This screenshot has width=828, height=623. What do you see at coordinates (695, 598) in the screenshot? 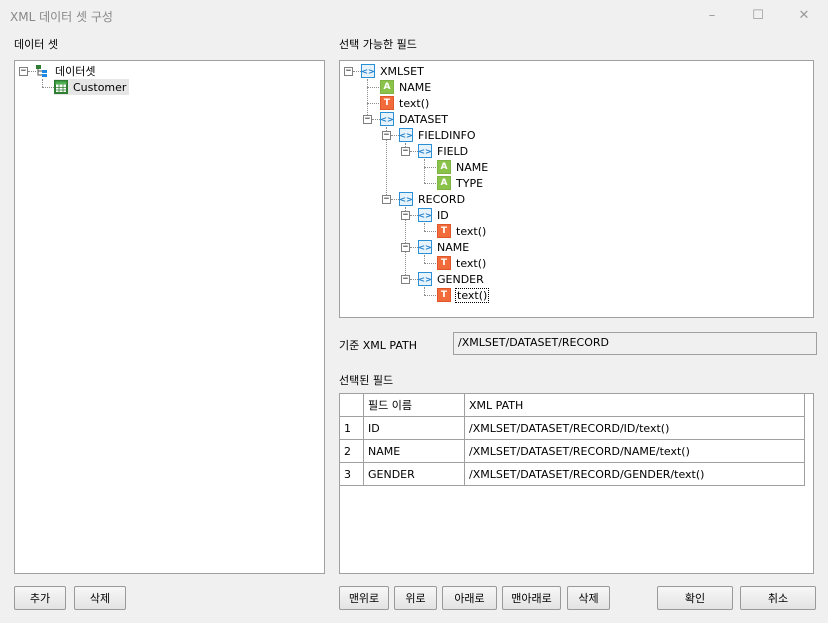
I see `ok-button: 확인` at bounding box center [695, 598].